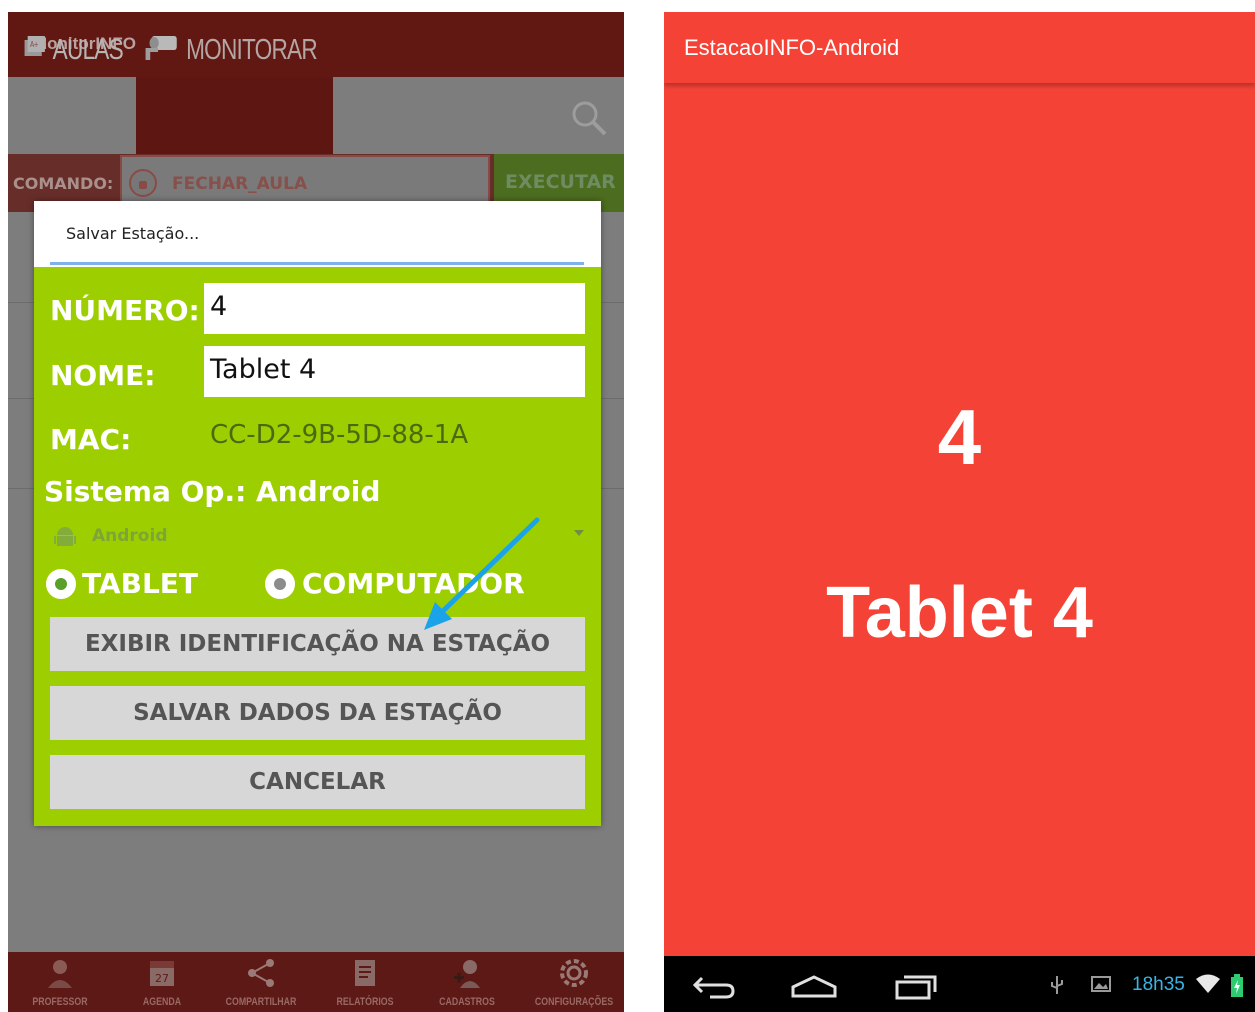 The height and width of the screenshot is (1012, 1255). I want to click on nav-cadastros: CADASTROS, so click(467, 982).